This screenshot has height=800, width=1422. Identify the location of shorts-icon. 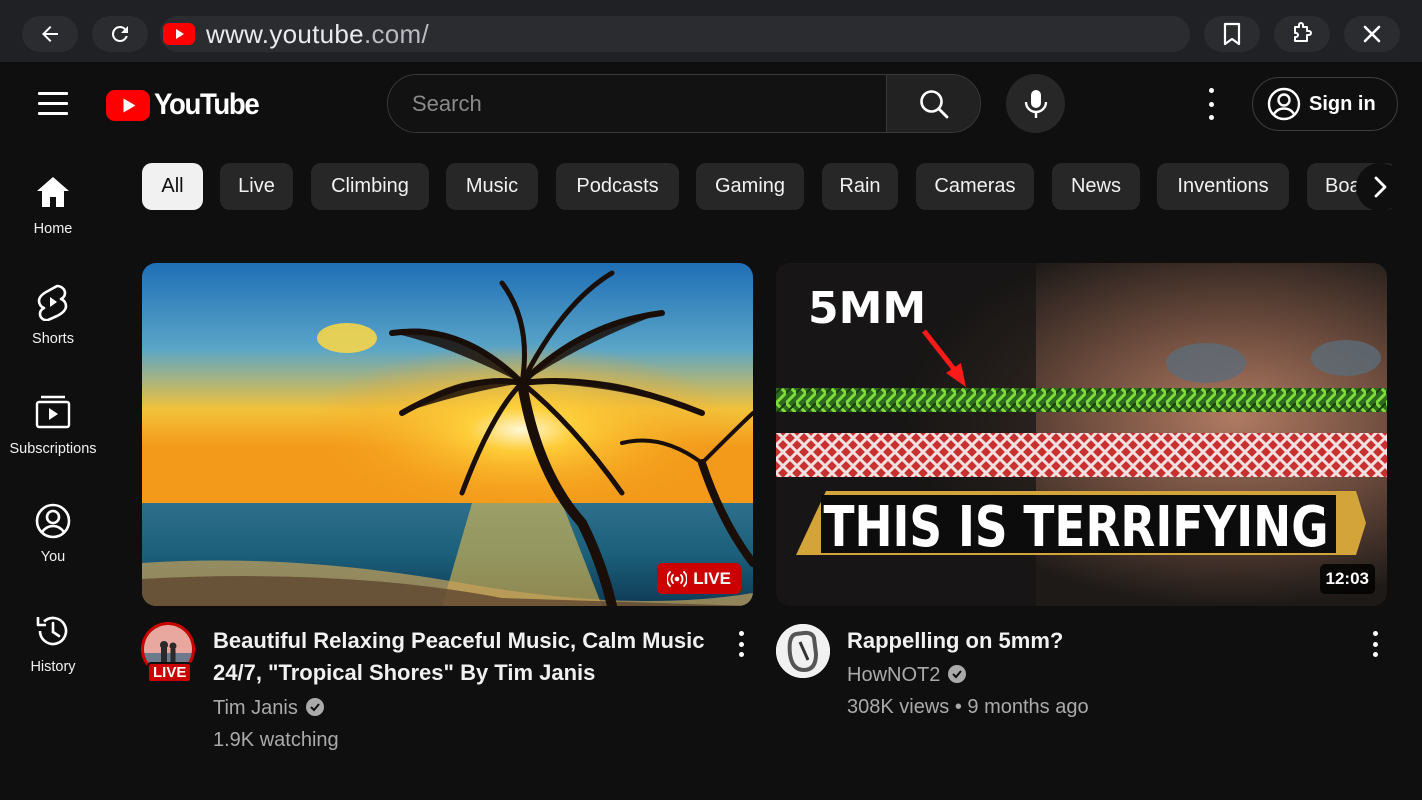
(52, 302).